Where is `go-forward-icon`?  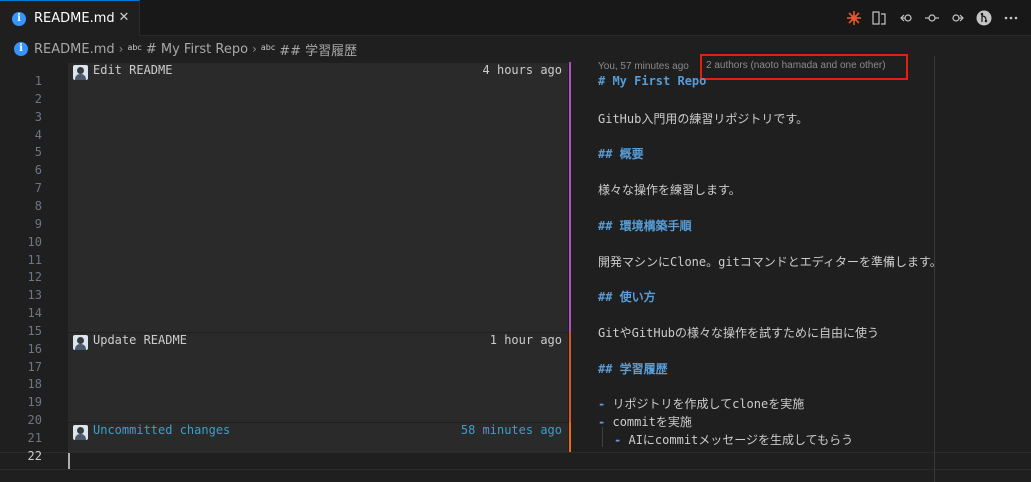
go-forward-icon is located at coordinates (958, 18).